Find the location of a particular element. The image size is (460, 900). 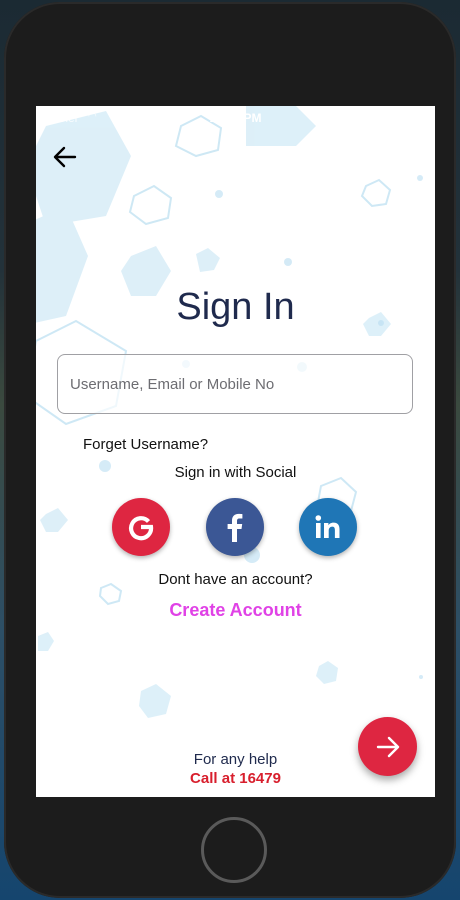

back-button is located at coordinates (65, 157).